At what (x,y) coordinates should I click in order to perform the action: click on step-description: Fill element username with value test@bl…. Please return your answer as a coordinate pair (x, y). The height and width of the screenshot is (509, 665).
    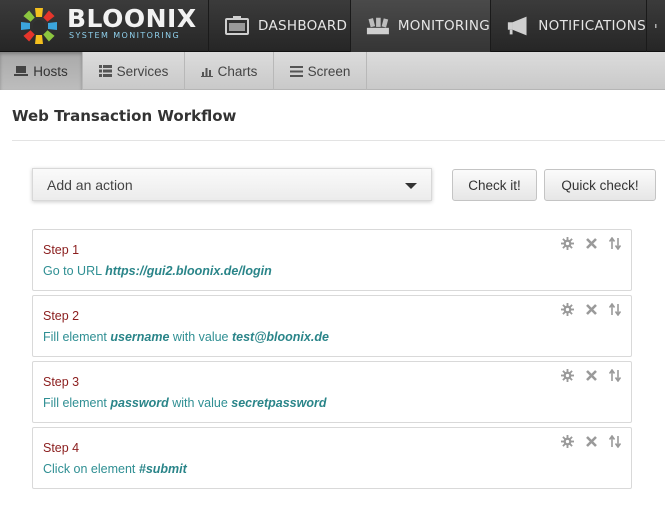
    Looking at the image, I should click on (186, 337).